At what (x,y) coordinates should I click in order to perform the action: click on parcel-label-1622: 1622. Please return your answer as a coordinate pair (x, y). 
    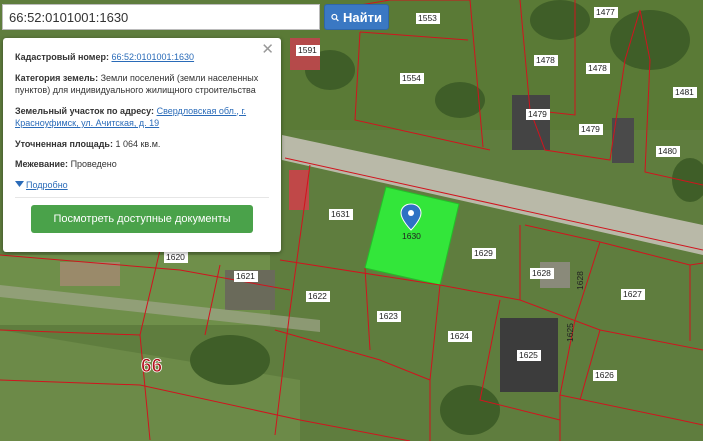
    Looking at the image, I should click on (317, 296).